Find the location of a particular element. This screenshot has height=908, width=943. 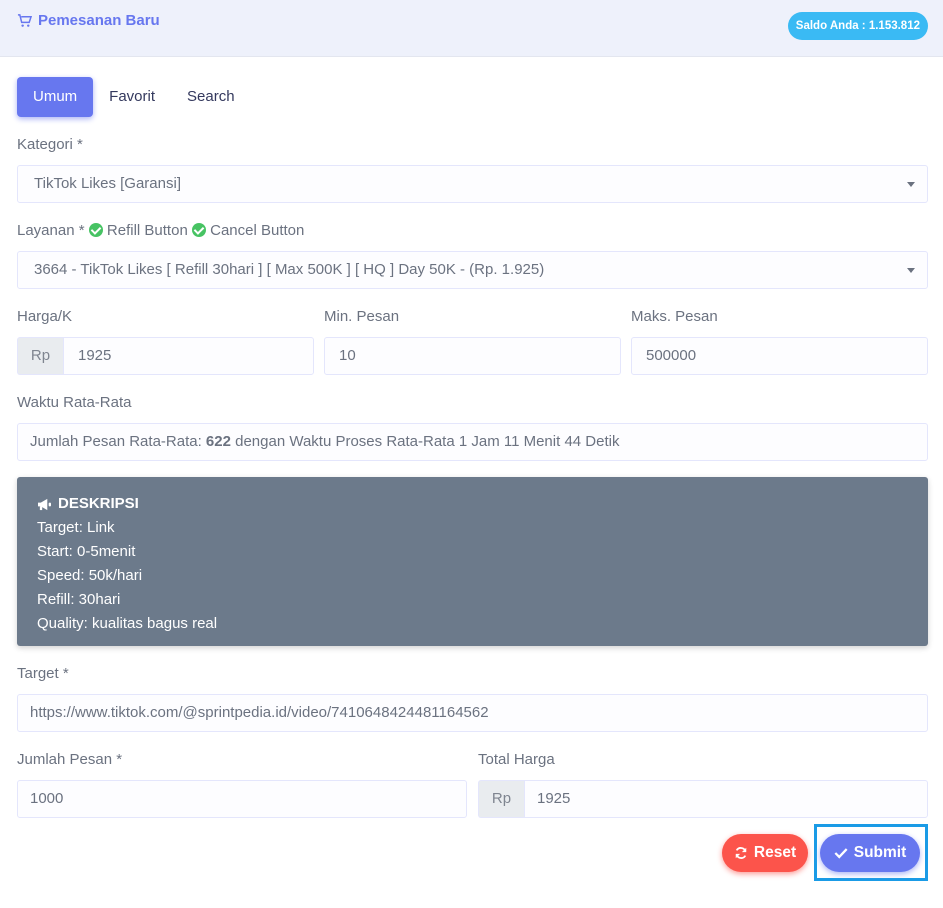

tab-favorit: Favorit is located at coordinates (132, 97).